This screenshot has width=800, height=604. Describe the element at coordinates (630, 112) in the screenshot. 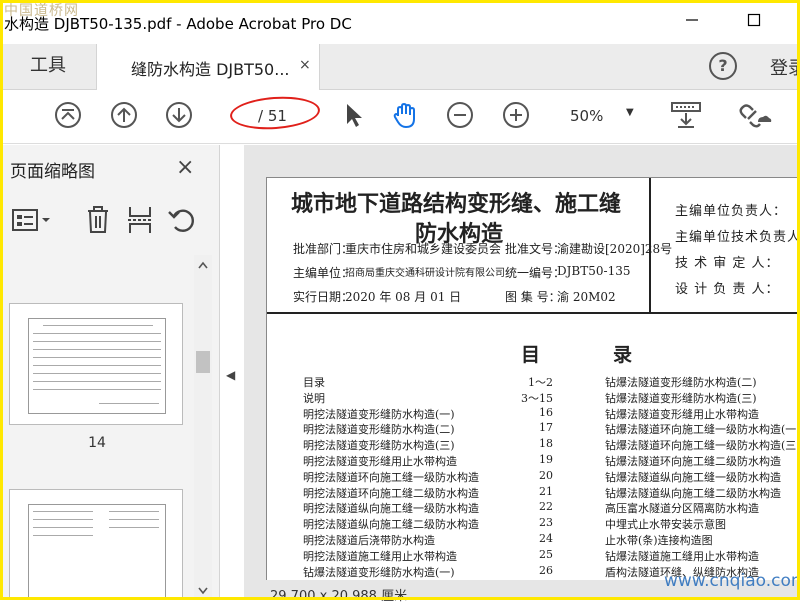

I see `chevron-down-icon: ▼` at that location.